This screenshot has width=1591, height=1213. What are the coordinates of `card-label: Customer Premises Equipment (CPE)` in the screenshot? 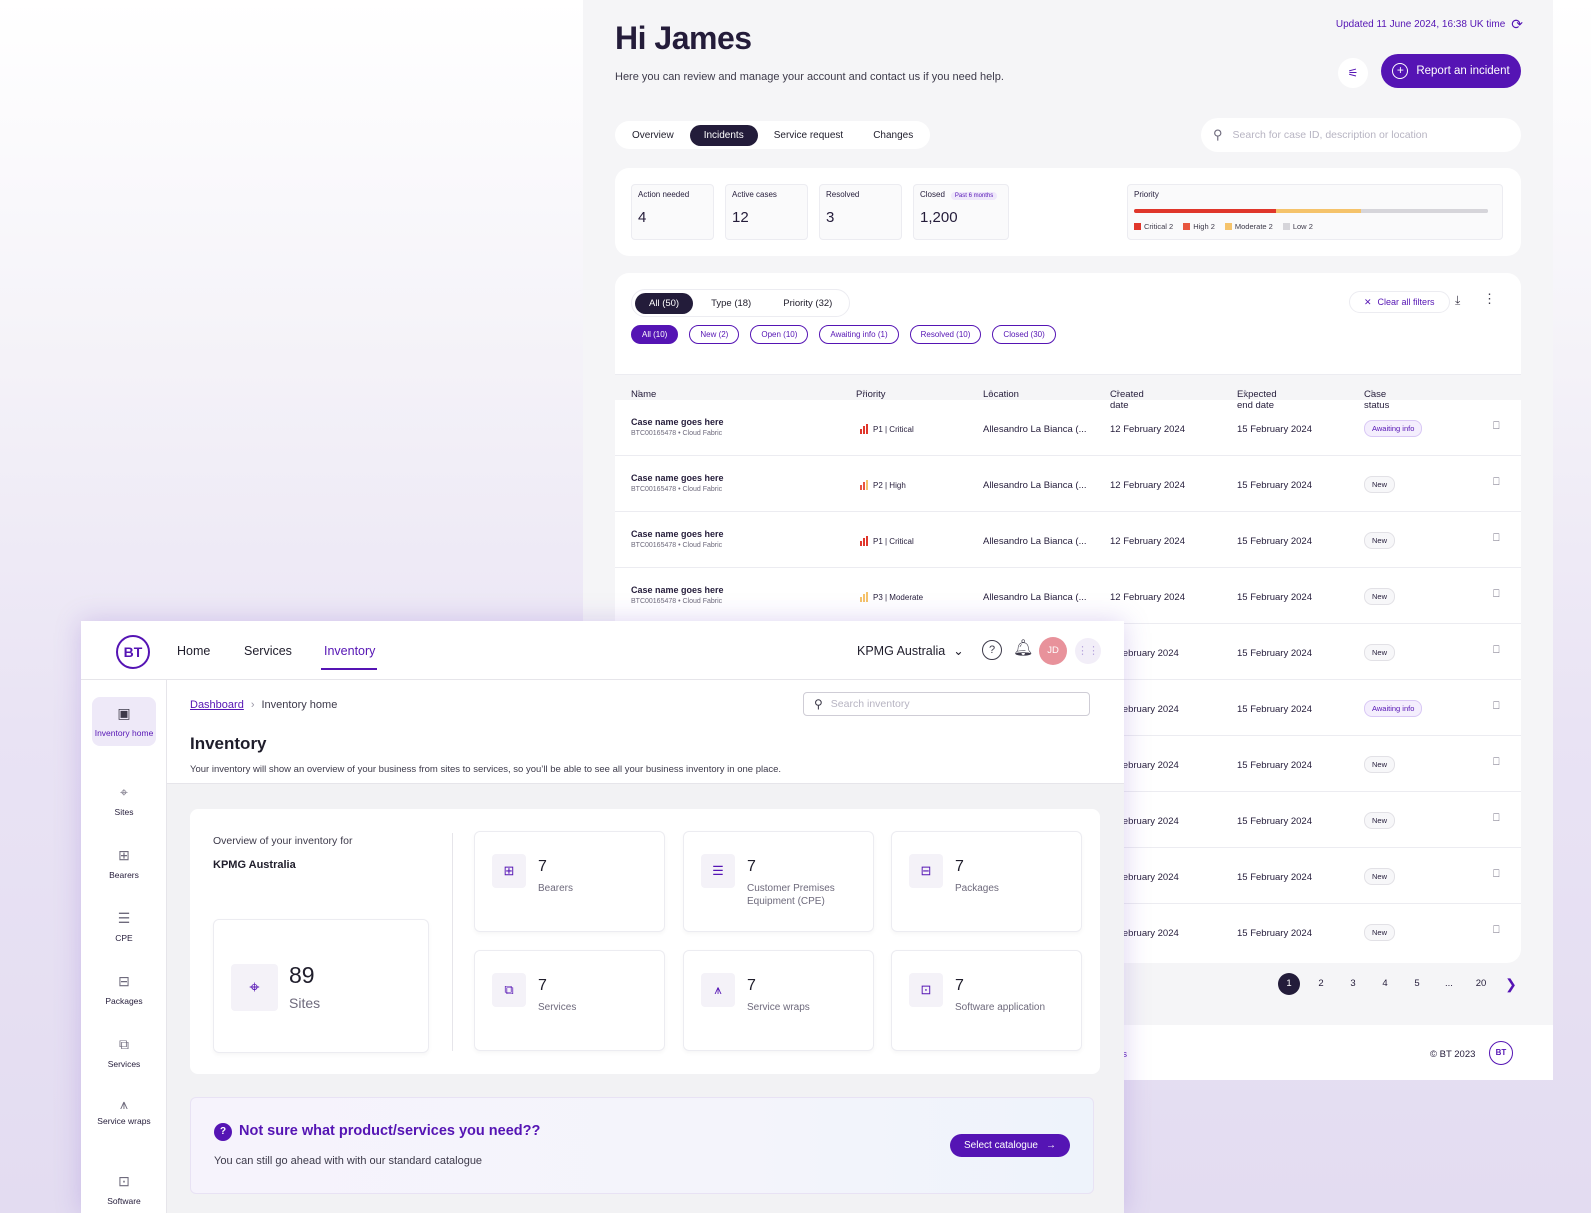 It's located at (791, 895).